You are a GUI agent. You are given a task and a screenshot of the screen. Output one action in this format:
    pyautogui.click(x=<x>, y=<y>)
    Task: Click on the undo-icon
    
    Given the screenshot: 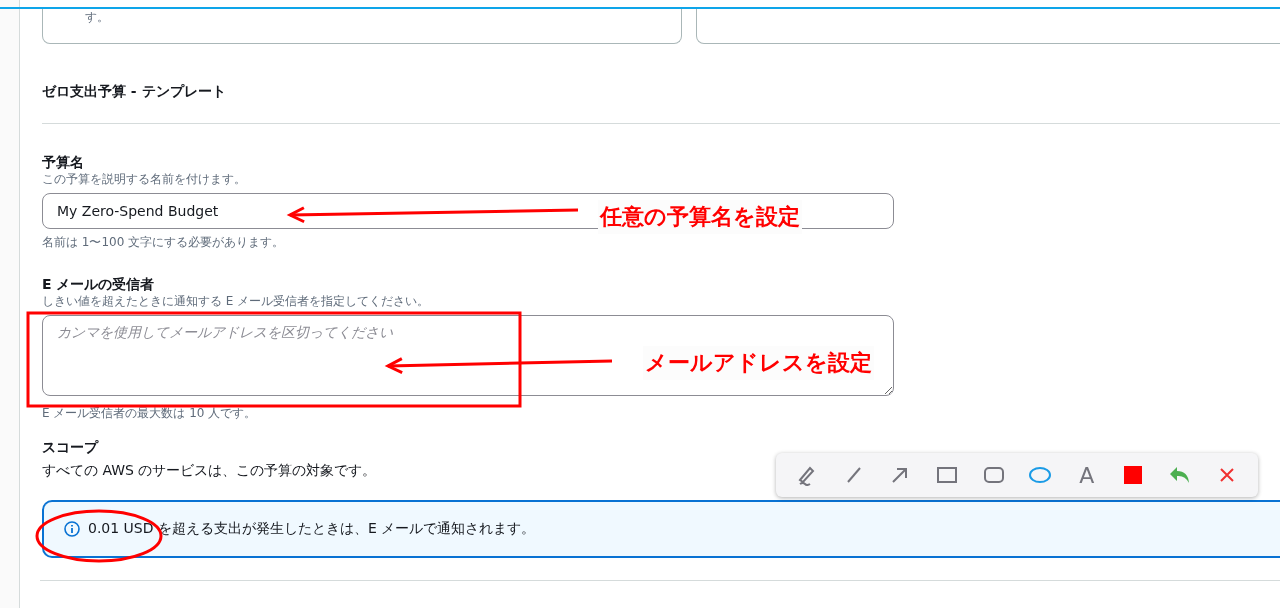 What is the action you would take?
    pyautogui.click(x=1180, y=475)
    